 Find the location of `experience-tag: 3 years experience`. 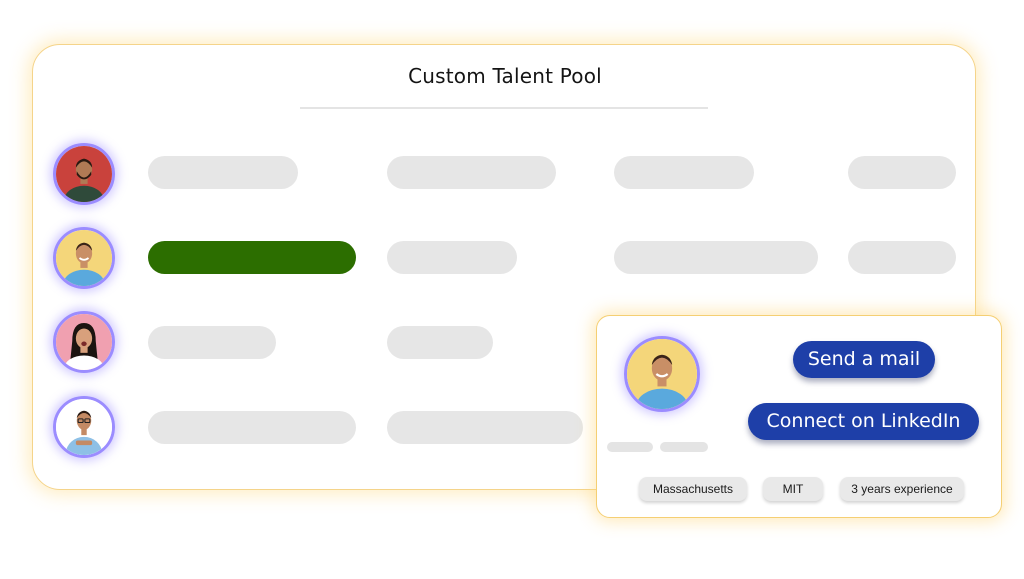

experience-tag: 3 years experience is located at coordinates (902, 489).